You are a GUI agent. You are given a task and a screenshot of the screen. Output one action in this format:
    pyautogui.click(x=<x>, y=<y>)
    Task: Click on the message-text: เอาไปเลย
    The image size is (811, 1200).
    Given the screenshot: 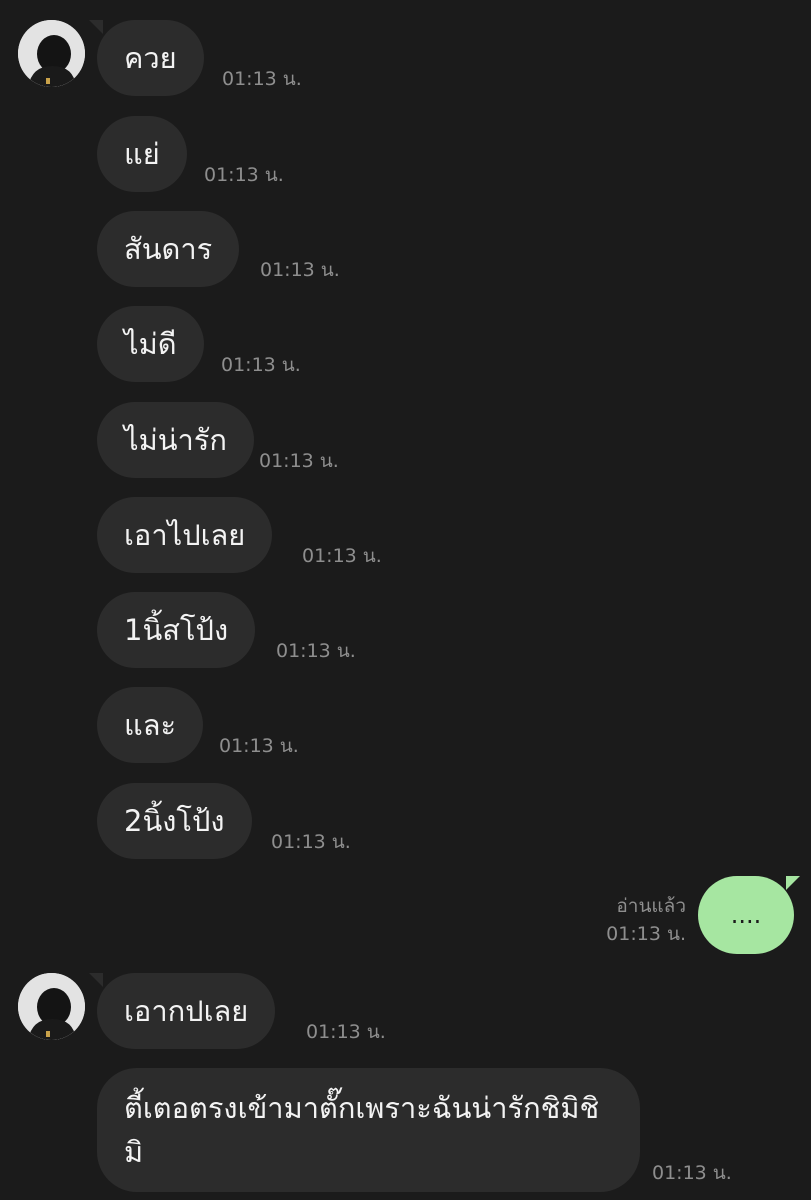 What is the action you would take?
    pyautogui.click(x=185, y=535)
    